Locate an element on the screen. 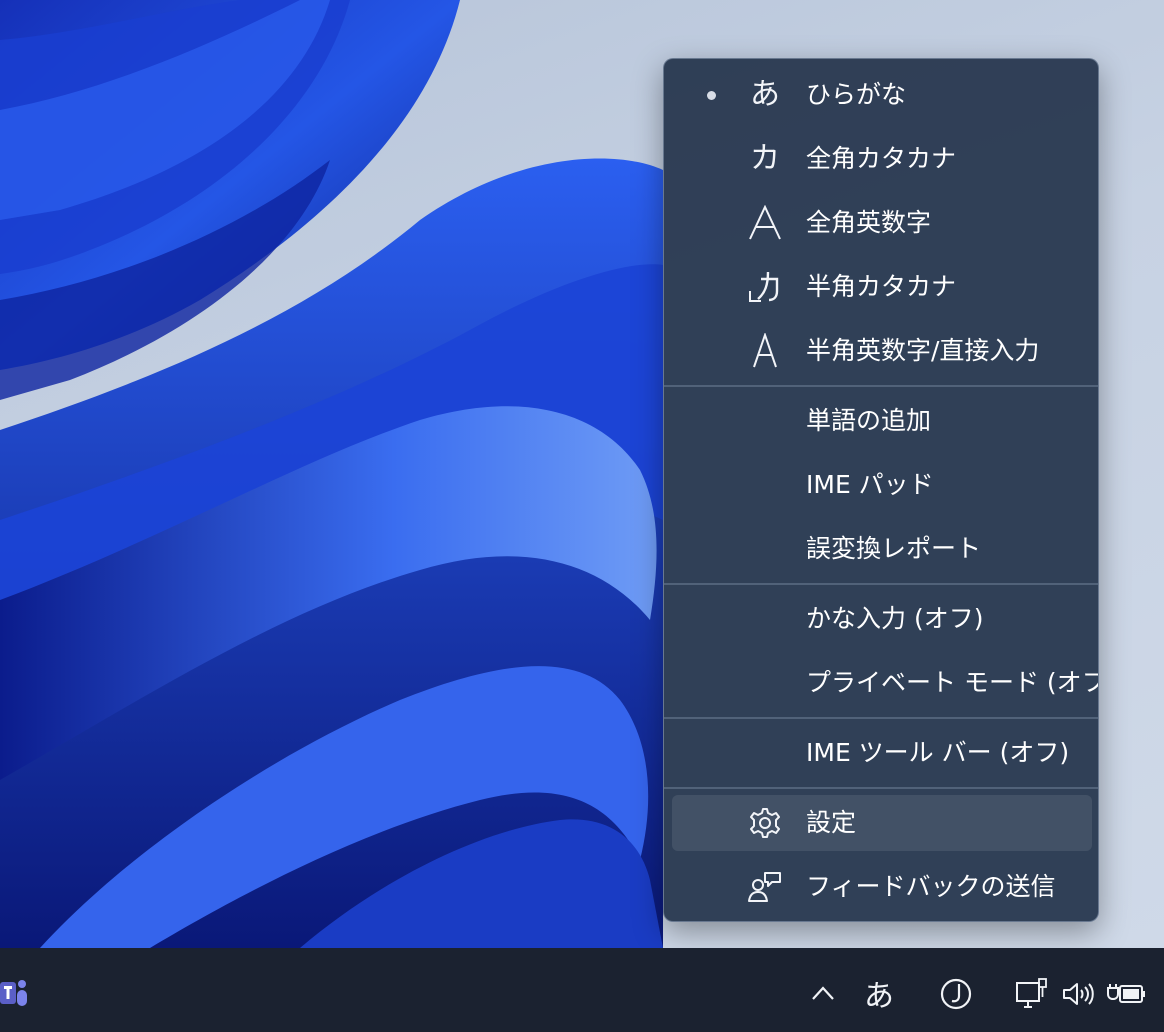  menu-item-label: フィードバックの送信 is located at coordinates (931, 886).